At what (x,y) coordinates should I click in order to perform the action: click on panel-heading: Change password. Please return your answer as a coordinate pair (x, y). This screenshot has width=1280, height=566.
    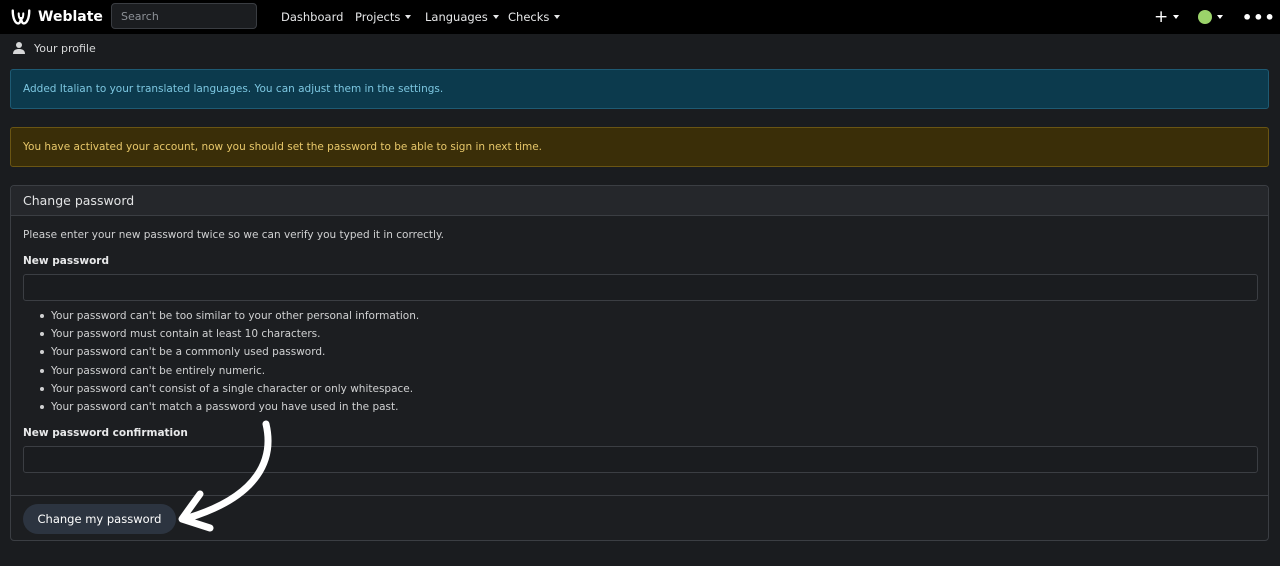
    Looking at the image, I should click on (639, 201).